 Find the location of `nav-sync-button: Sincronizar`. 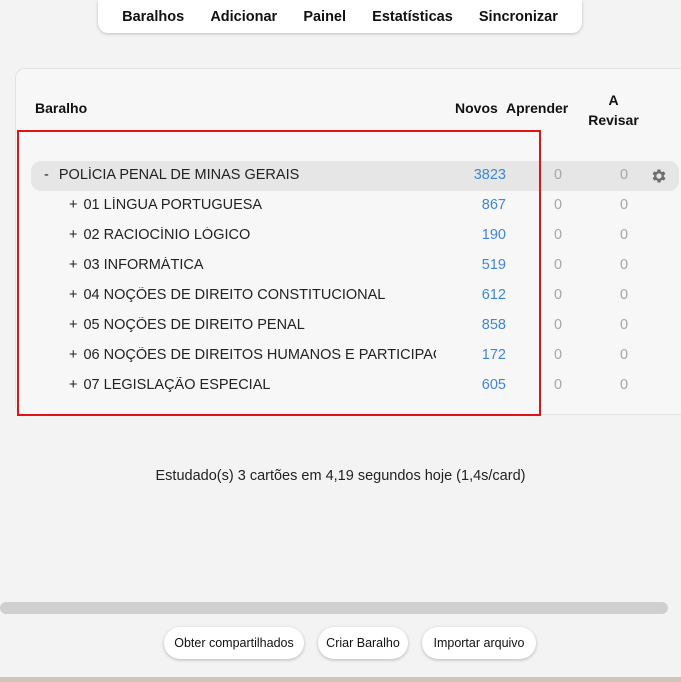

nav-sync-button: Sincronizar is located at coordinates (518, 17).